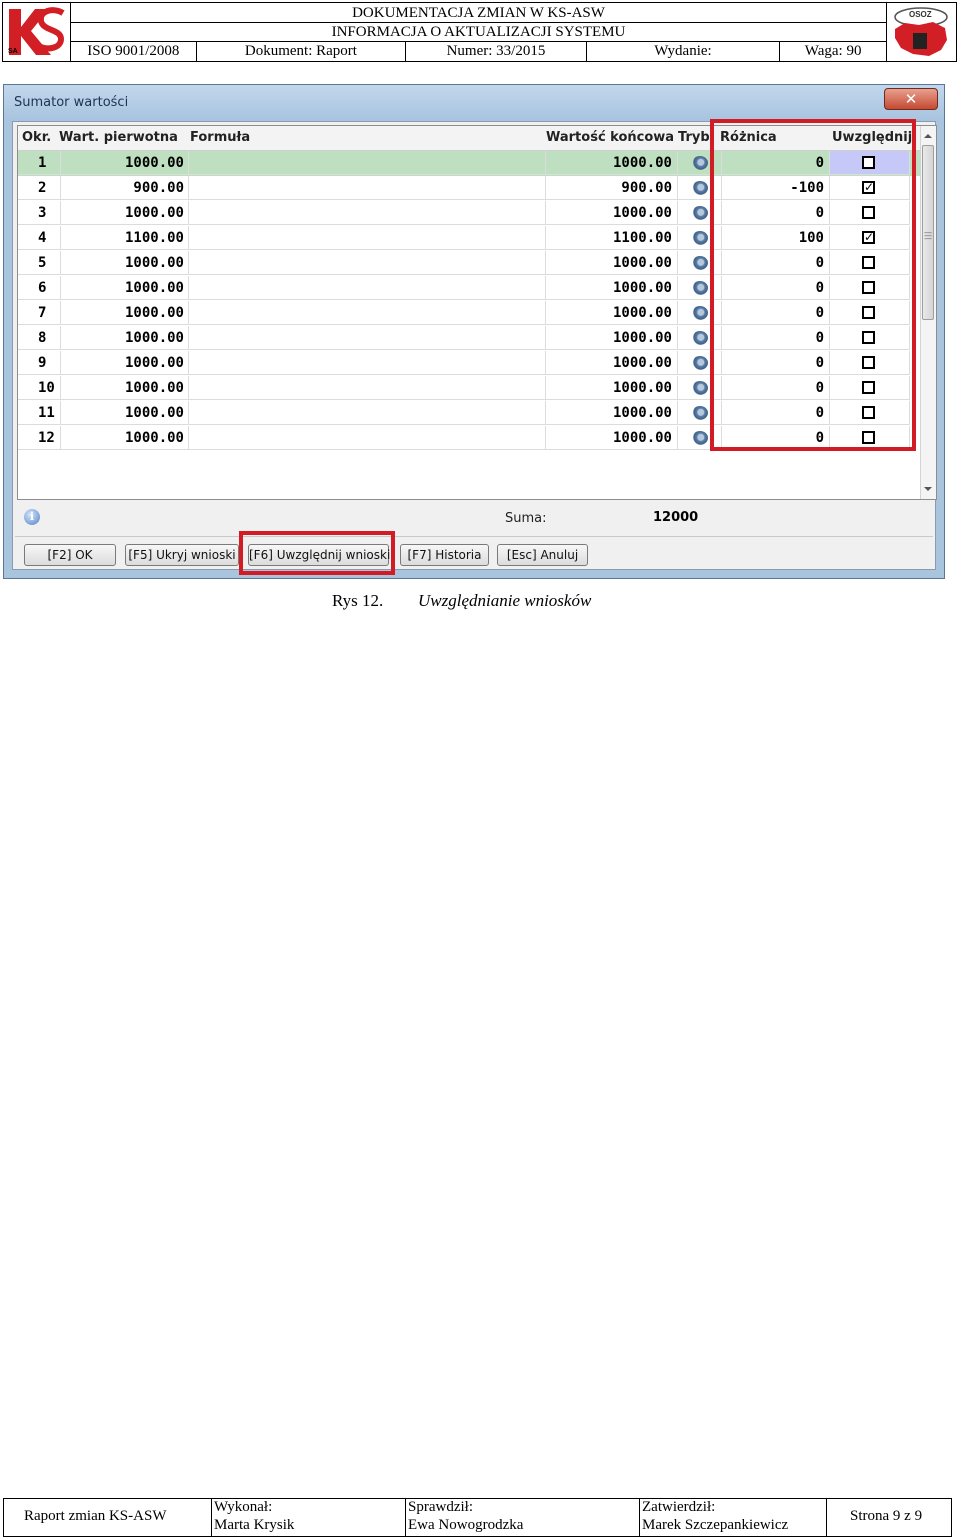 This screenshot has width=960, height=1539. I want to click on table-row: 5 1000.00 1000.00 0, so click(470, 263).